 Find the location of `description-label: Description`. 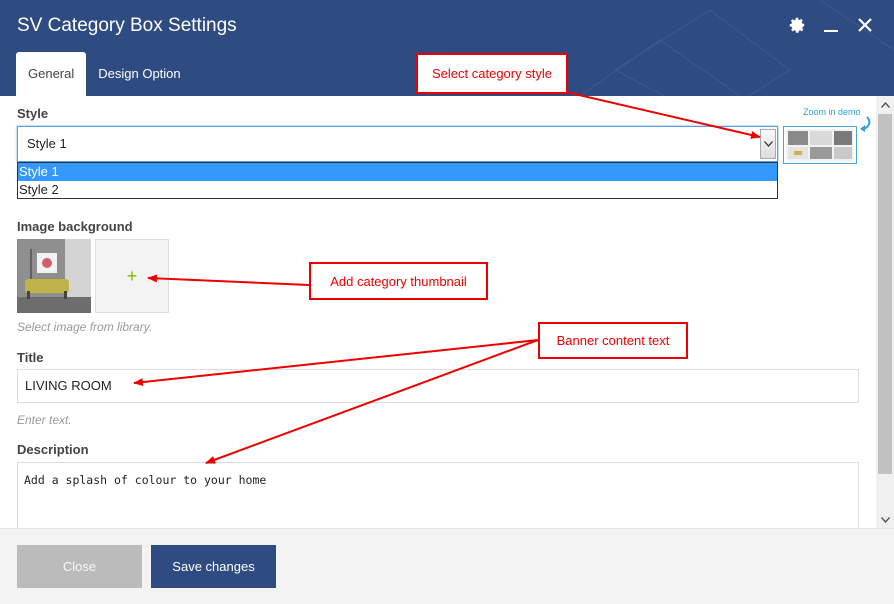

description-label: Description is located at coordinates (53, 449).